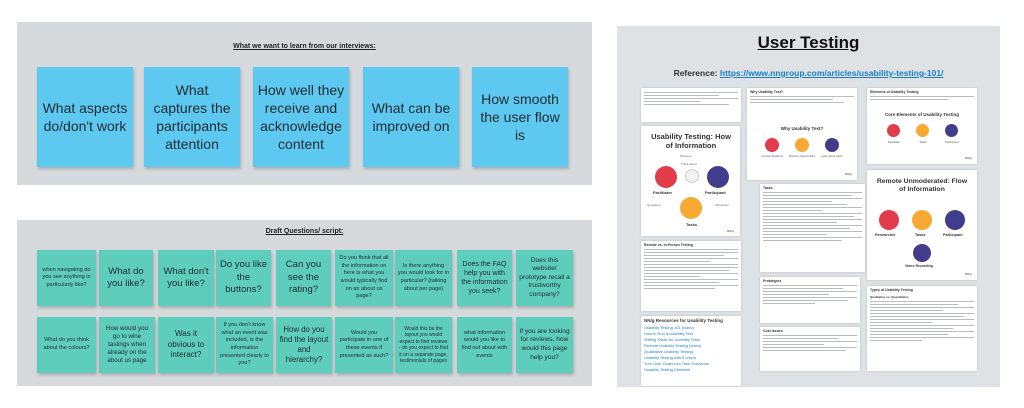 This screenshot has width=1024, height=408. What do you see at coordinates (691, 369) in the screenshot?
I see `resource-link: Usability Testing Checklist` at bounding box center [691, 369].